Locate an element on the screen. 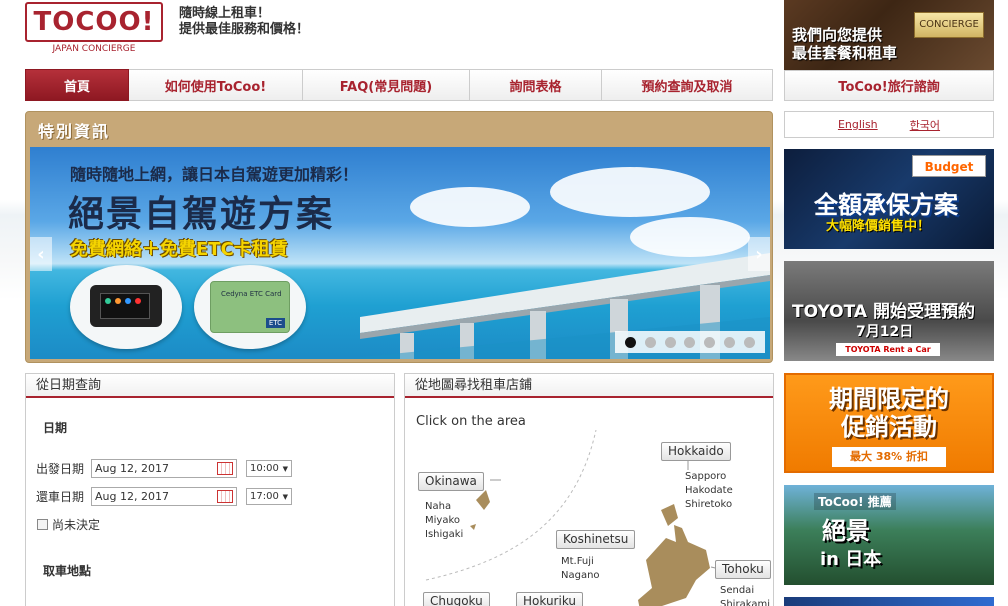  limited-promo-banner: 期間限定的 促銷活動 最大 38% 折扣 is located at coordinates (889, 423).